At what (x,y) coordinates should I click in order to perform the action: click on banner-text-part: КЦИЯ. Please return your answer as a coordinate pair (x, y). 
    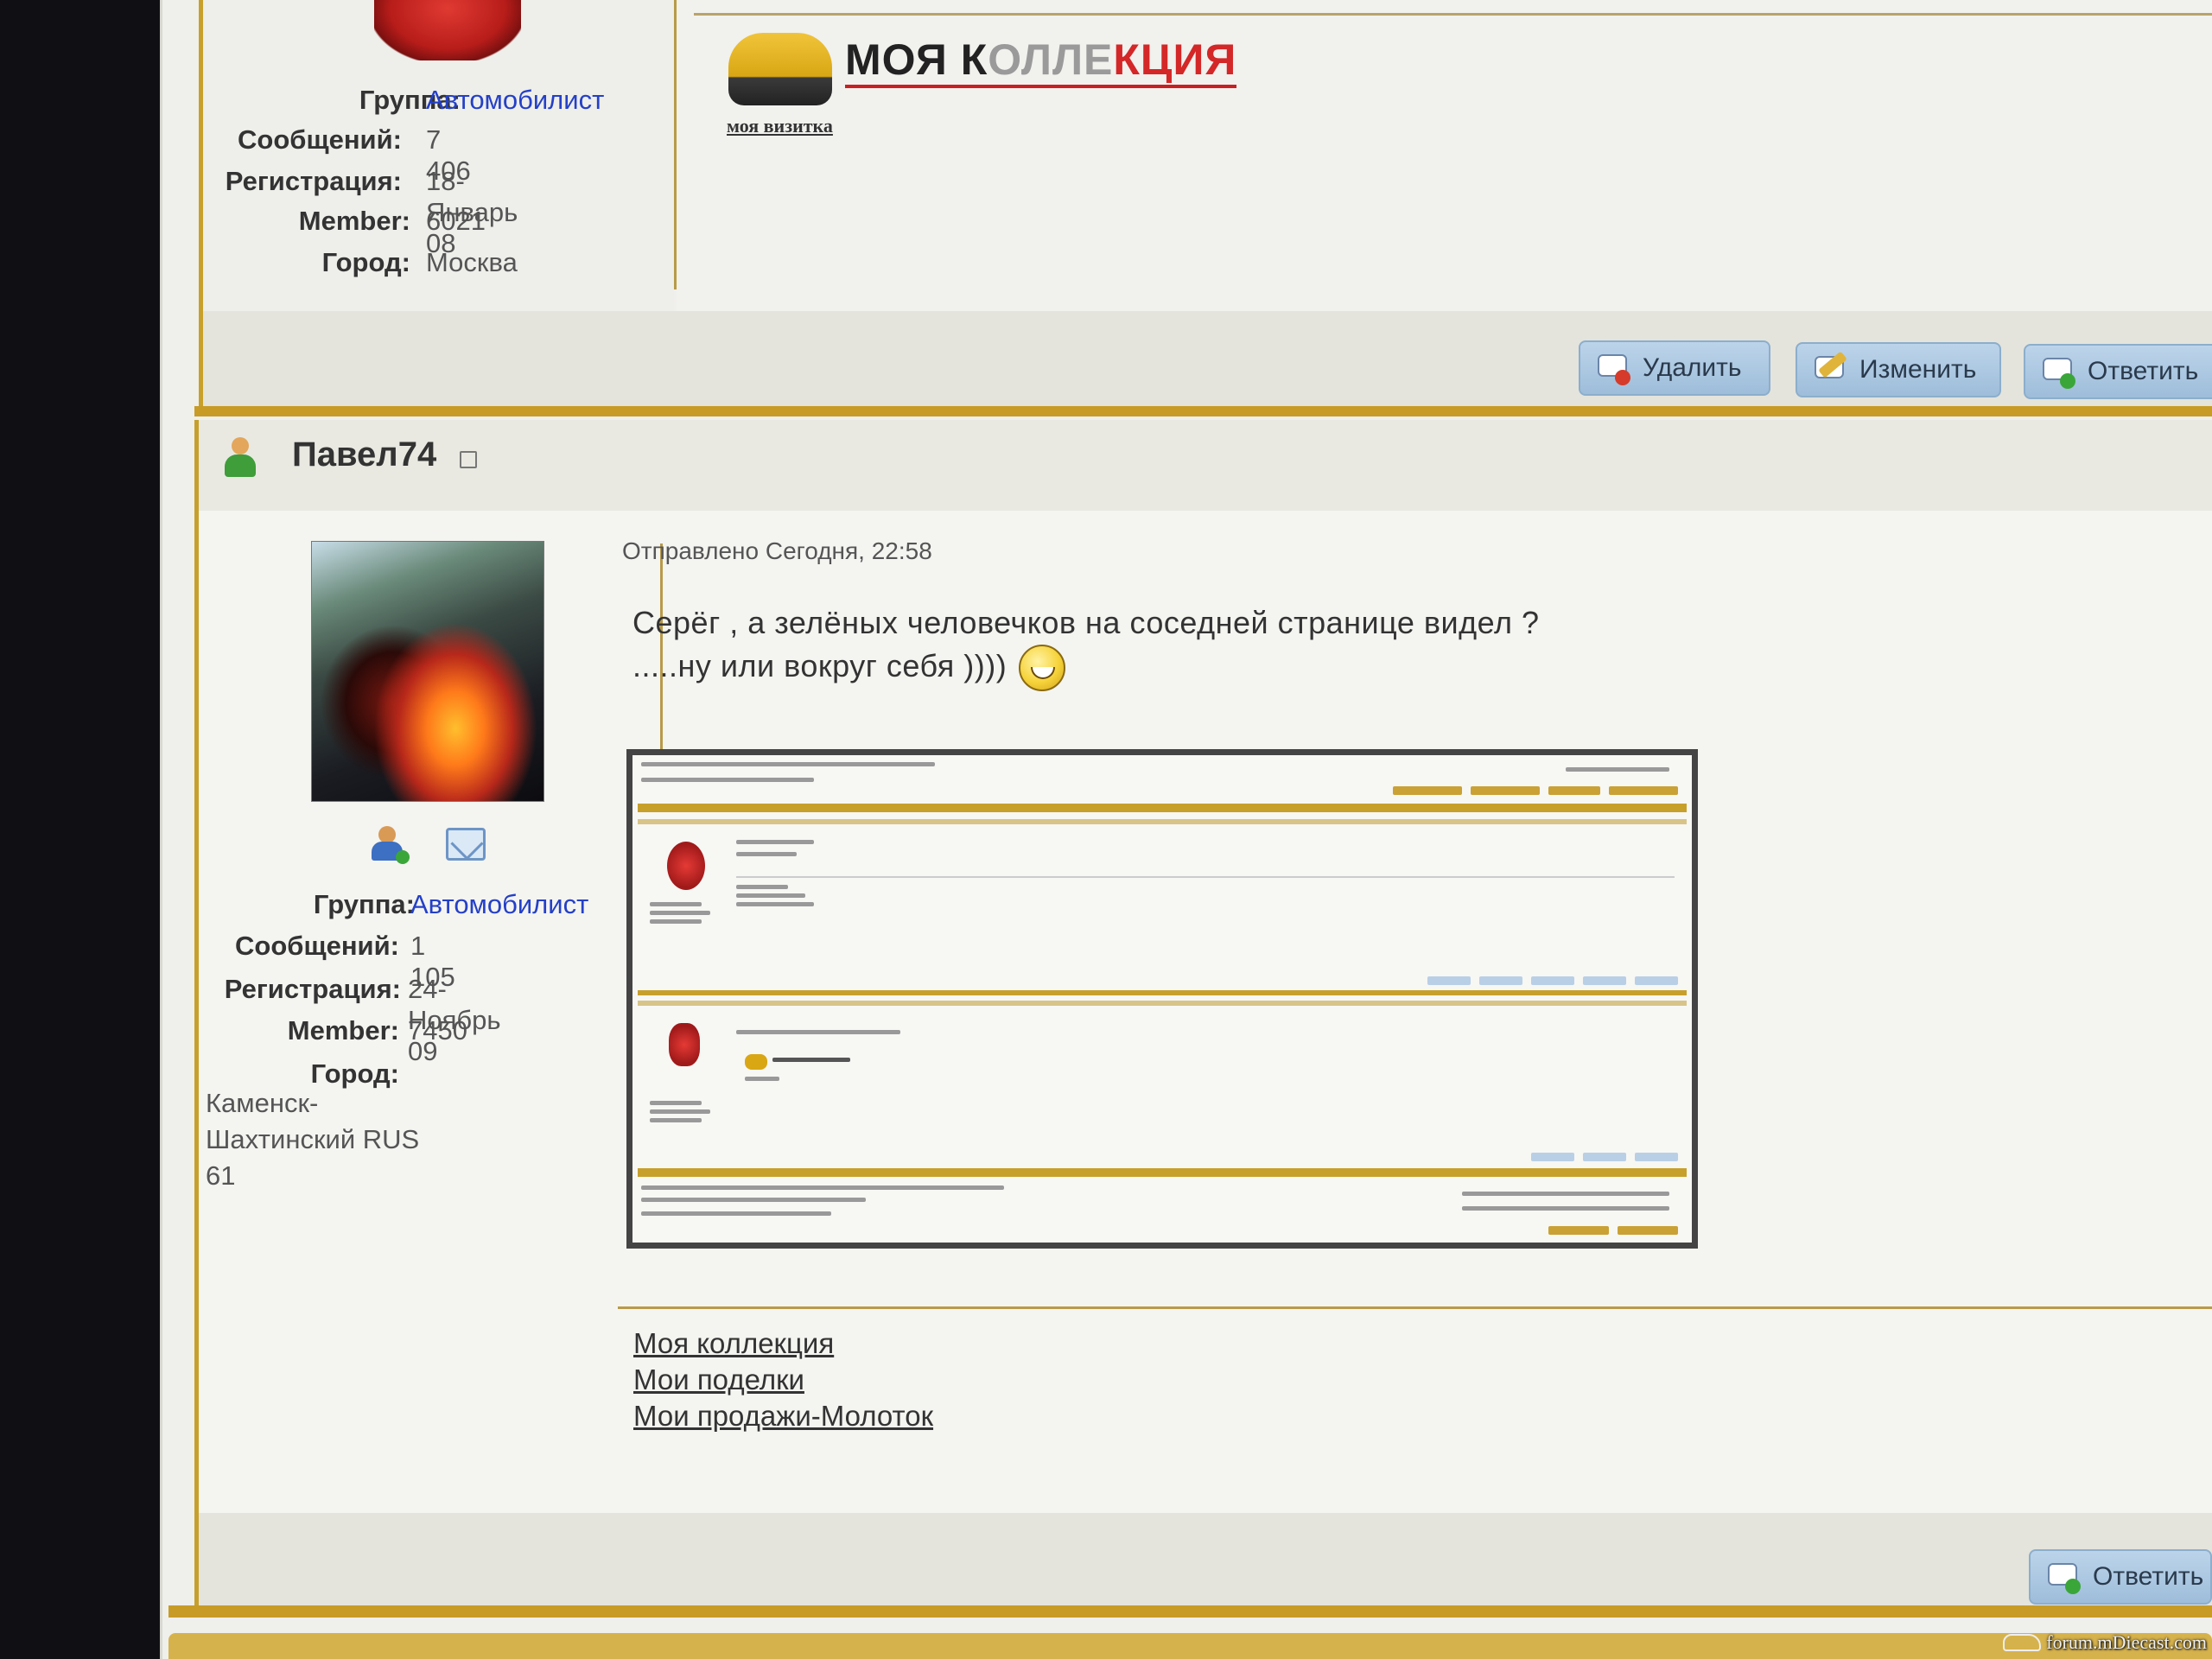
    Looking at the image, I should click on (1175, 59).